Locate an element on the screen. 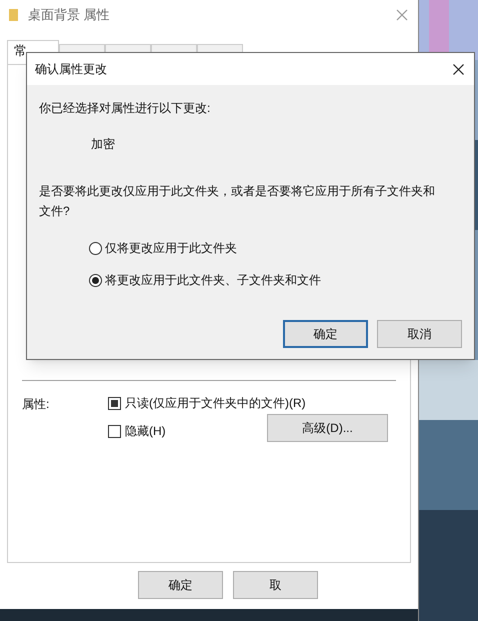 Image resolution: width=478 pixels, height=621 pixels. attributes-label: 属性: is located at coordinates (36, 404).